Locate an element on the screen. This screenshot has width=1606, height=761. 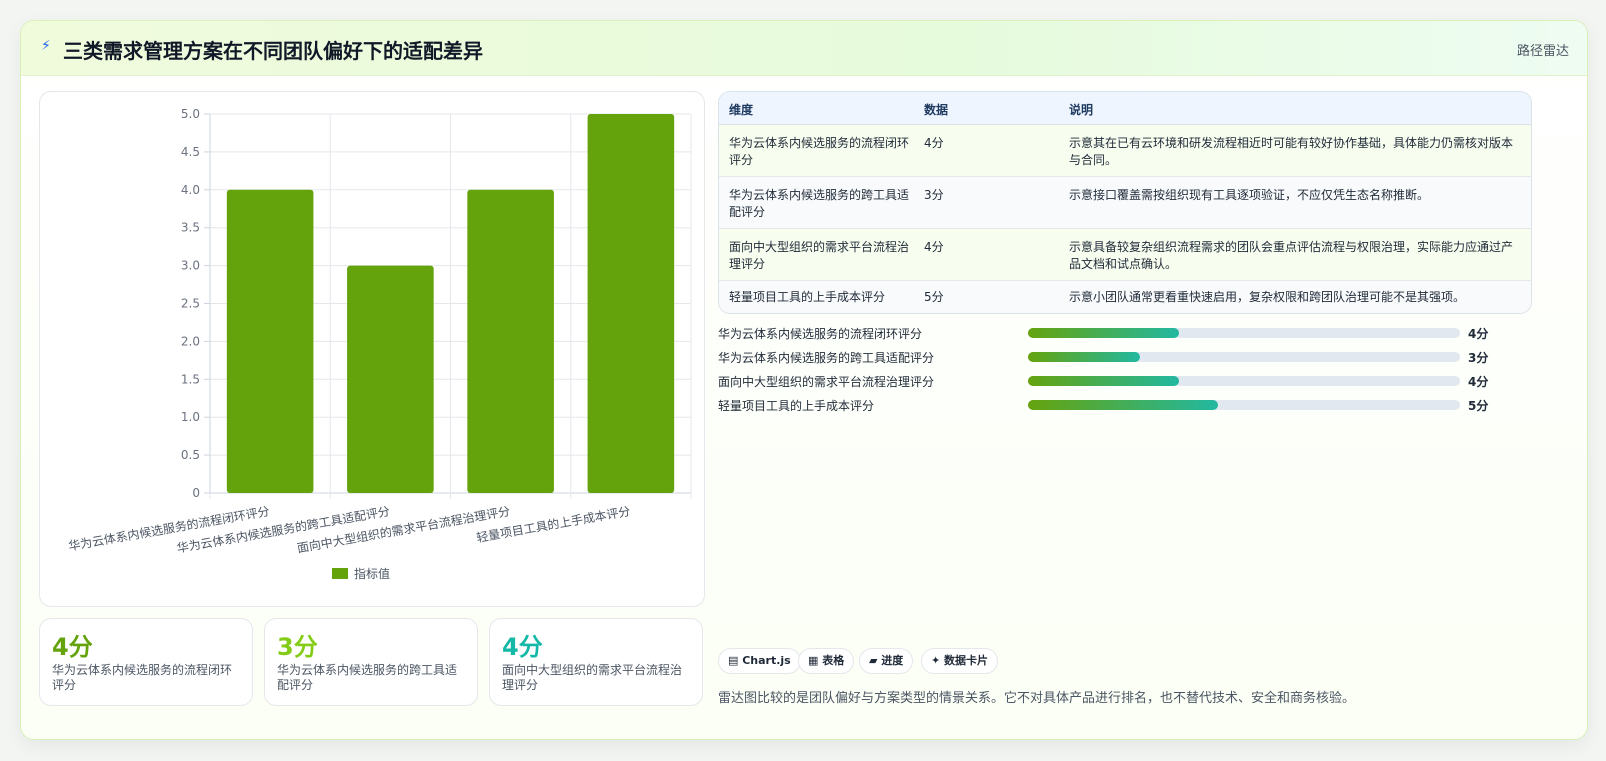
y-tick-label: 3.5 is located at coordinates (190, 228).